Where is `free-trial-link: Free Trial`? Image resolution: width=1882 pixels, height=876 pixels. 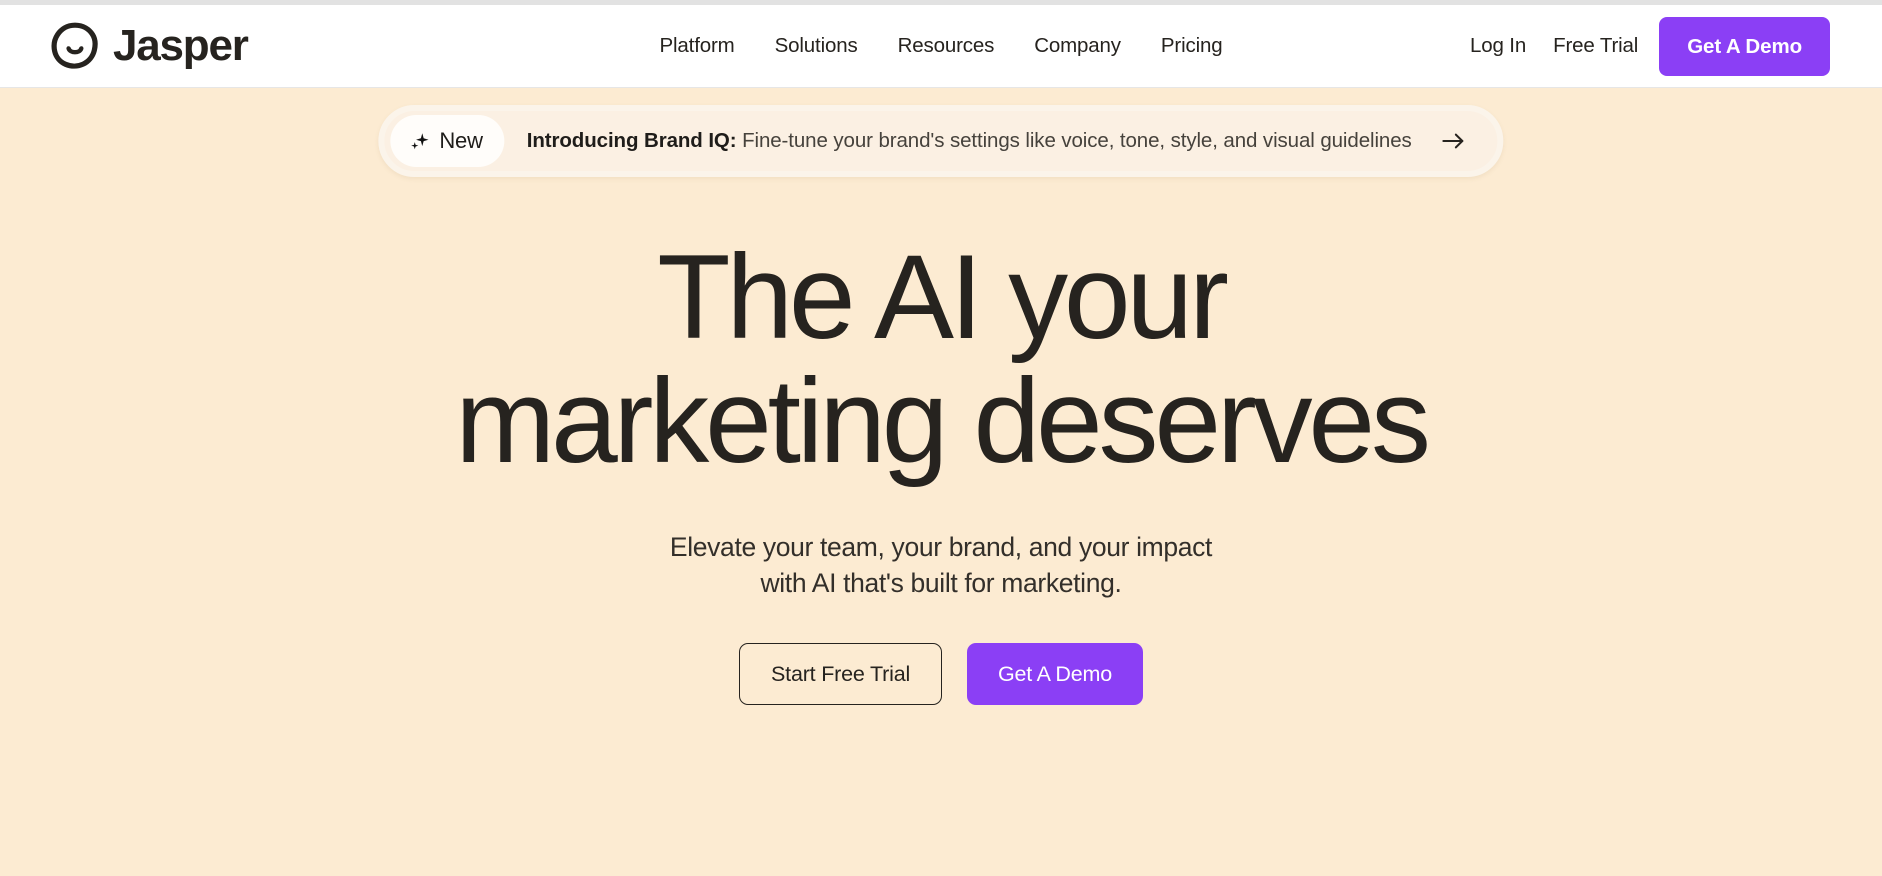 free-trial-link: Free Trial is located at coordinates (1595, 46).